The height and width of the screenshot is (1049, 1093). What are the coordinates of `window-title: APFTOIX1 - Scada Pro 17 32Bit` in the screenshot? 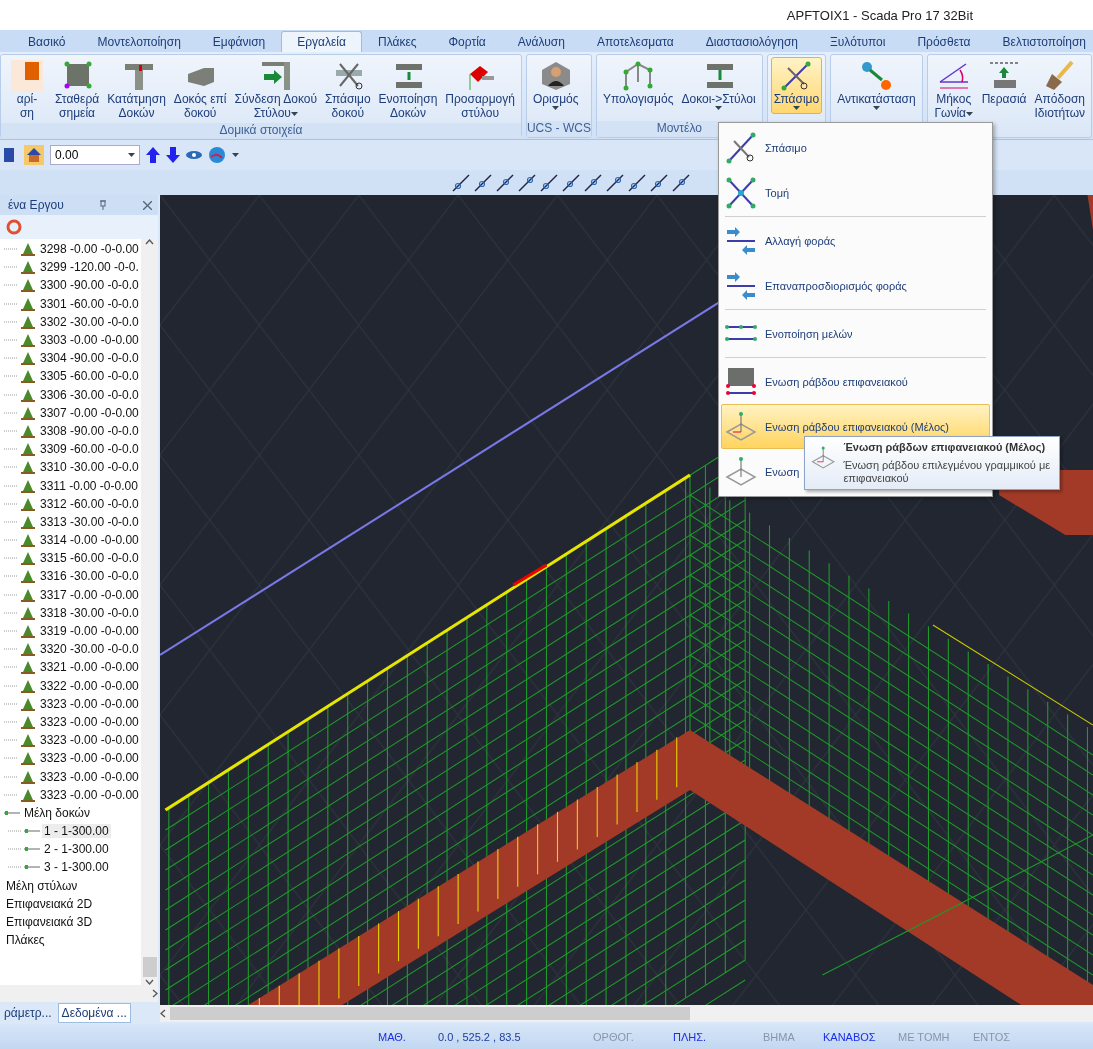 It's located at (879, 15).